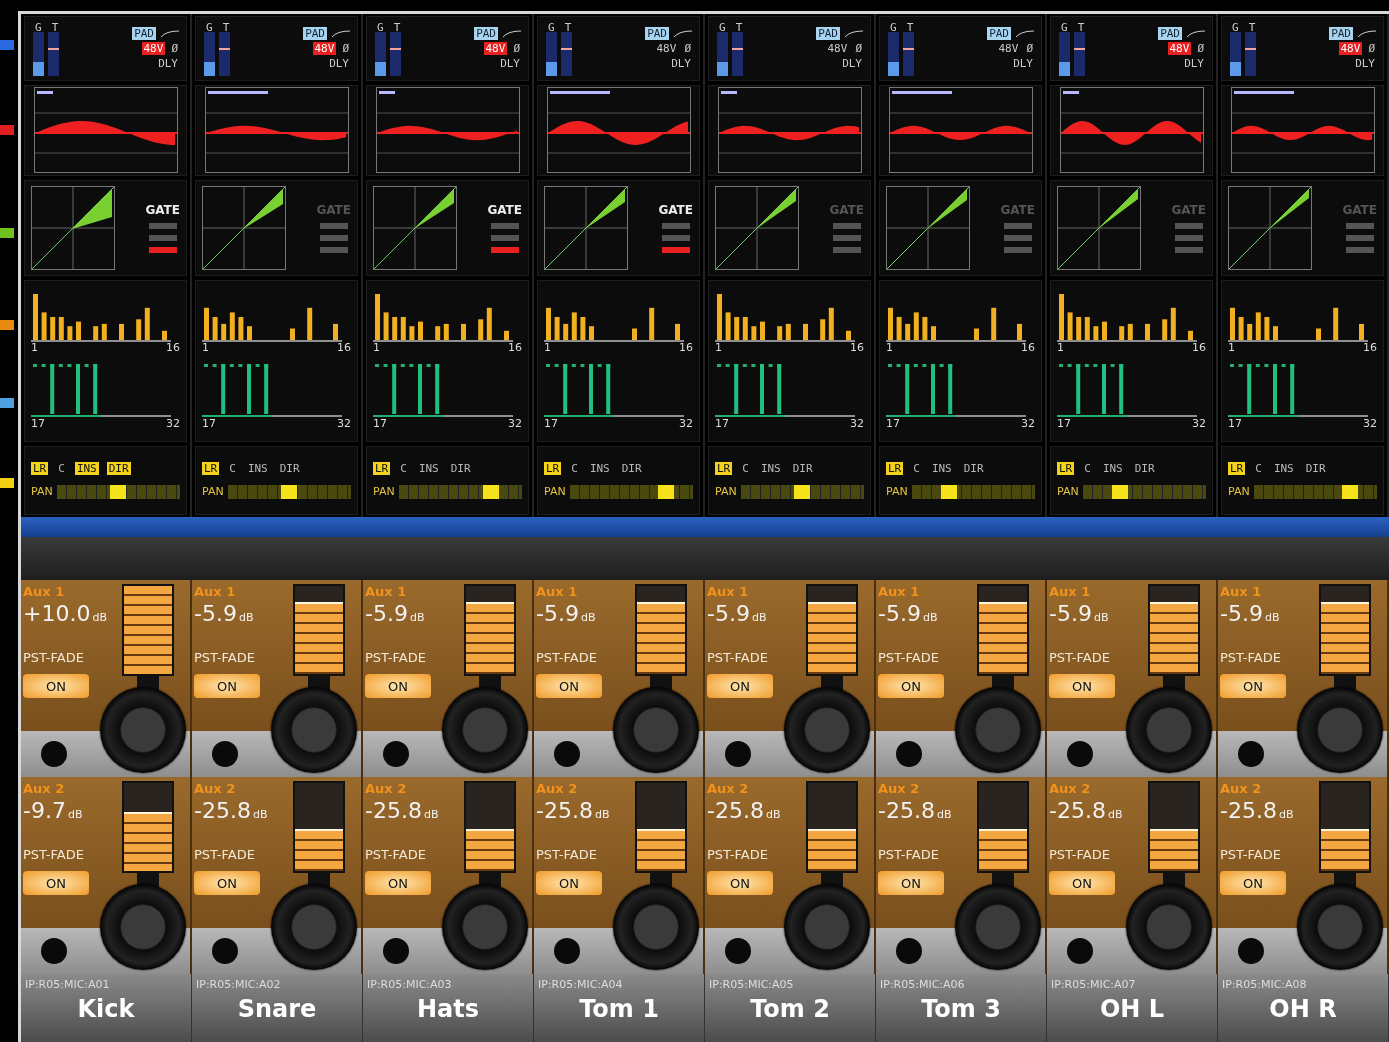 The image size is (1389, 1042). Describe the element at coordinates (790, 1008) in the screenshot. I see `channel-name-panel: IP:R05:MIC:A05 Tom 2` at that location.